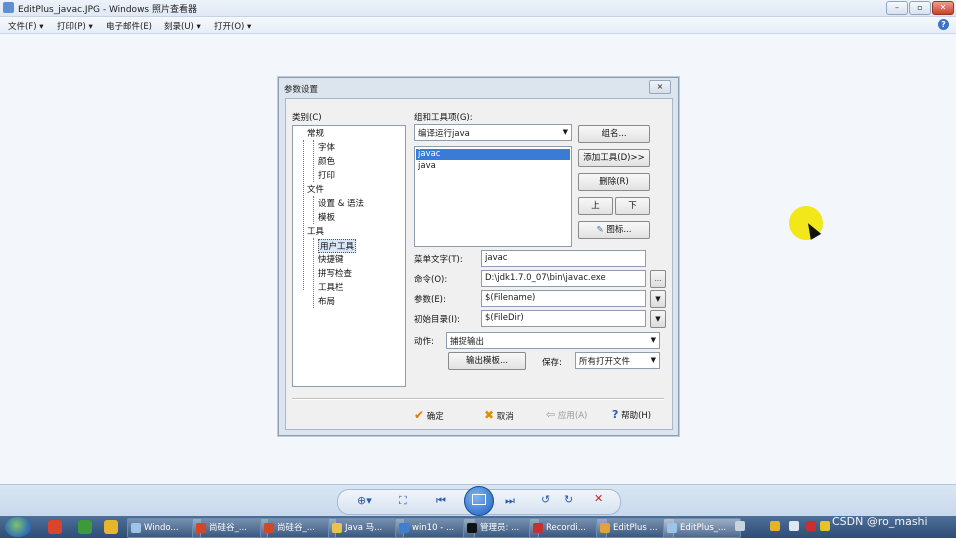 Image resolution: width=956 pixels, height=538 pixels. What do you see at coordinates (632, 206) in the screenshot?
I see `move-down-button: 下` at bounding box center [632, 206].